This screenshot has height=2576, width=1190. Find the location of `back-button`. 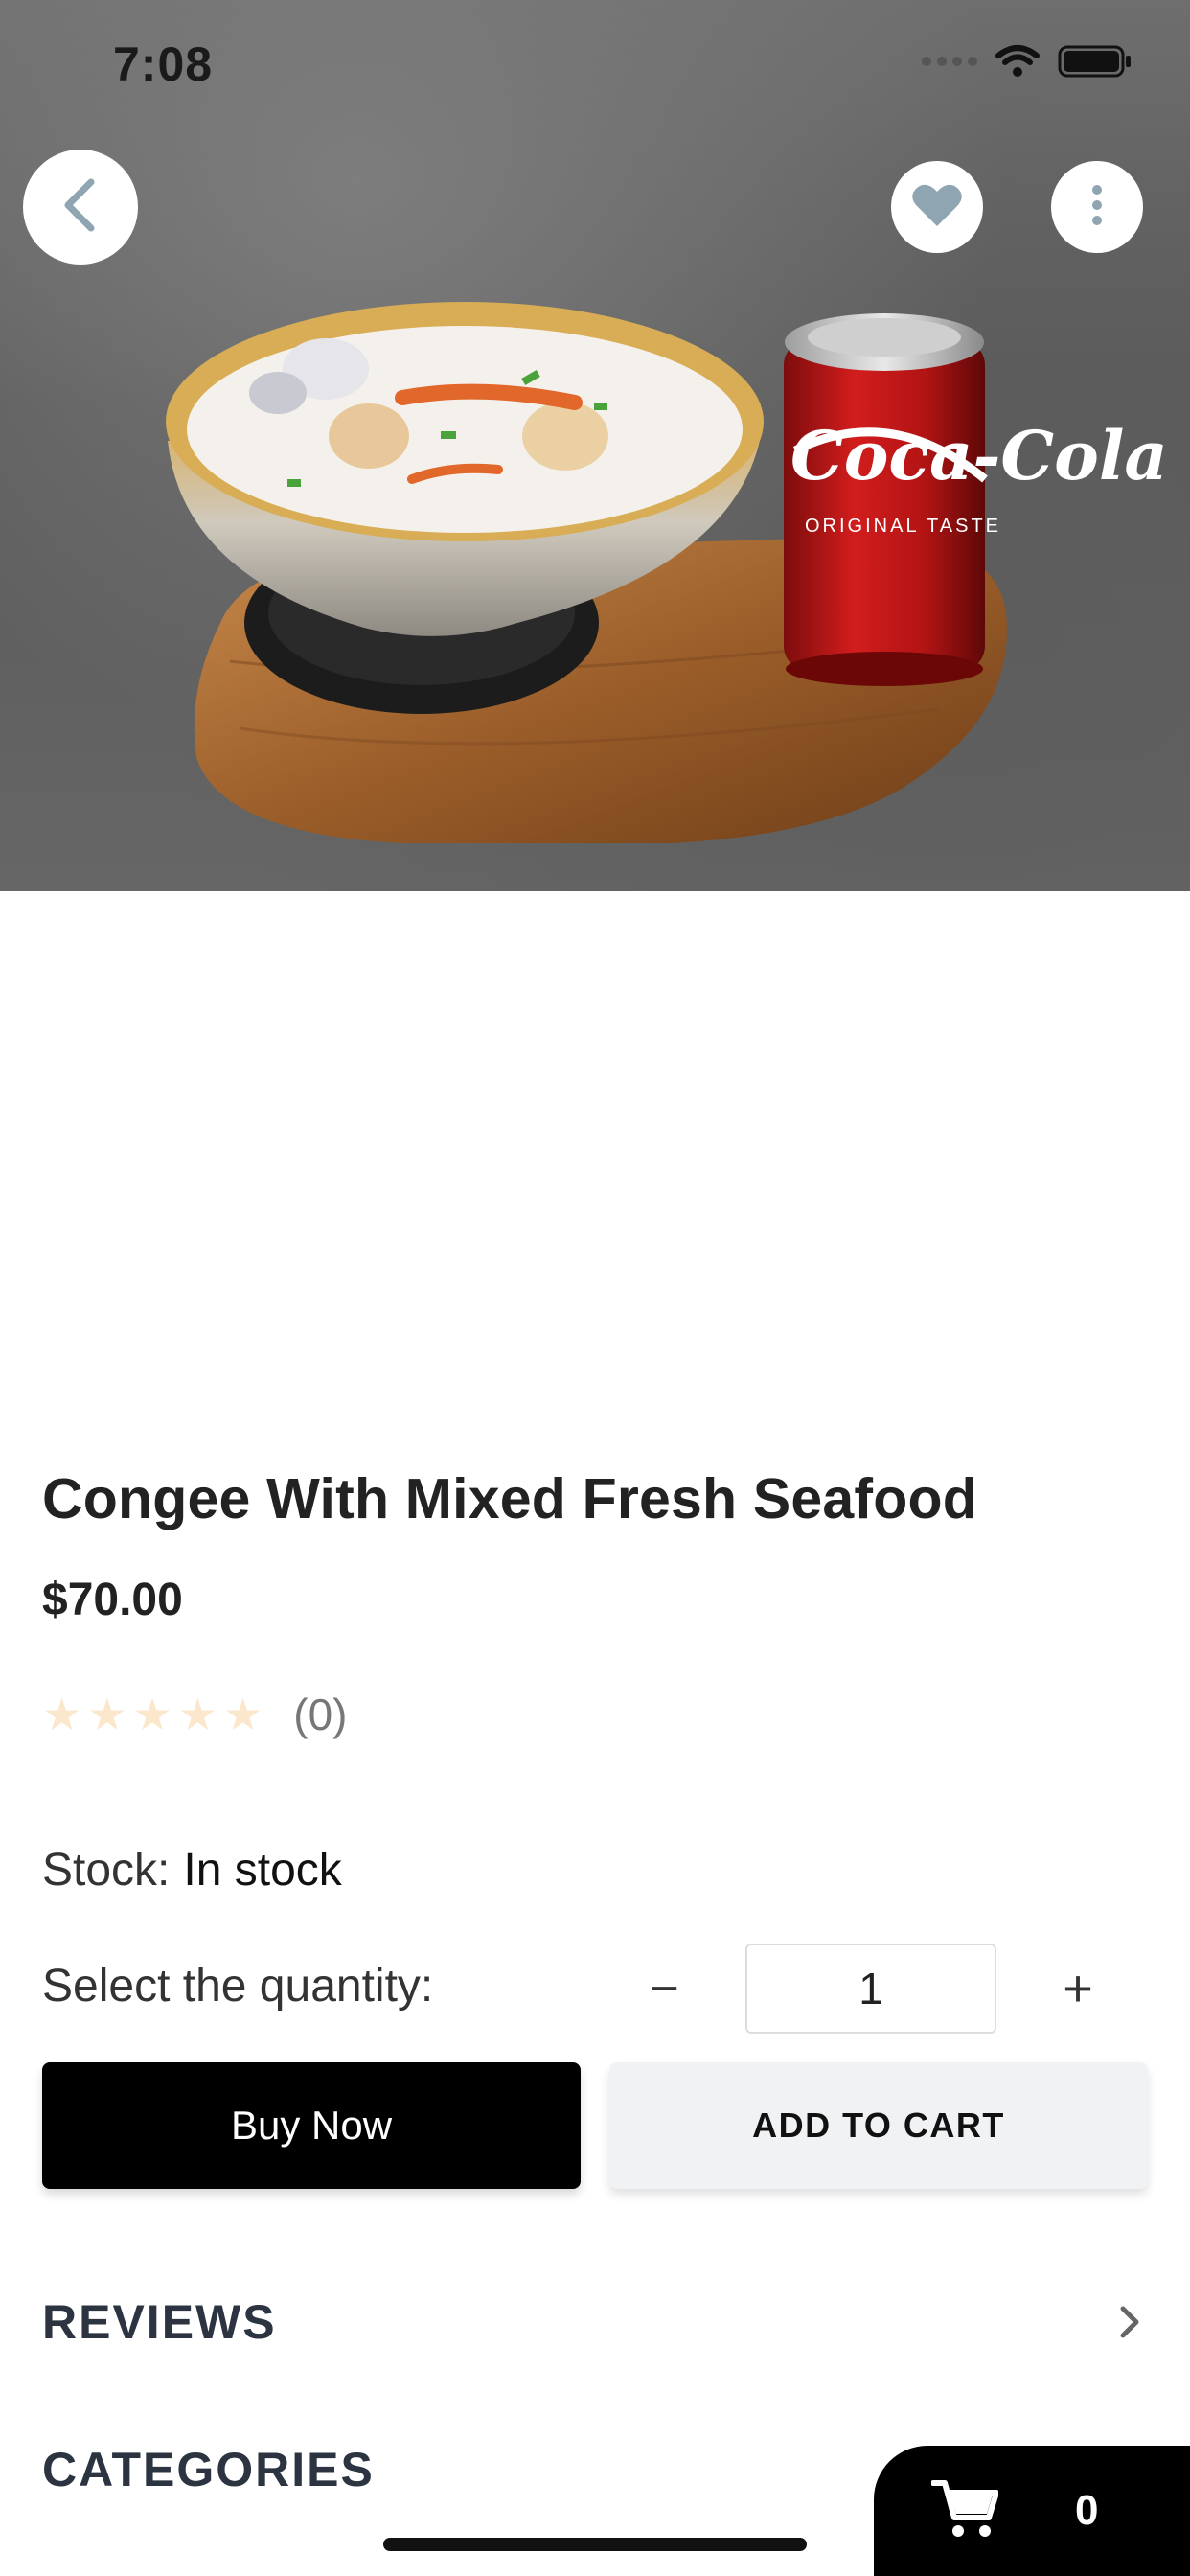

back-button is located at coordinates (81, 207).